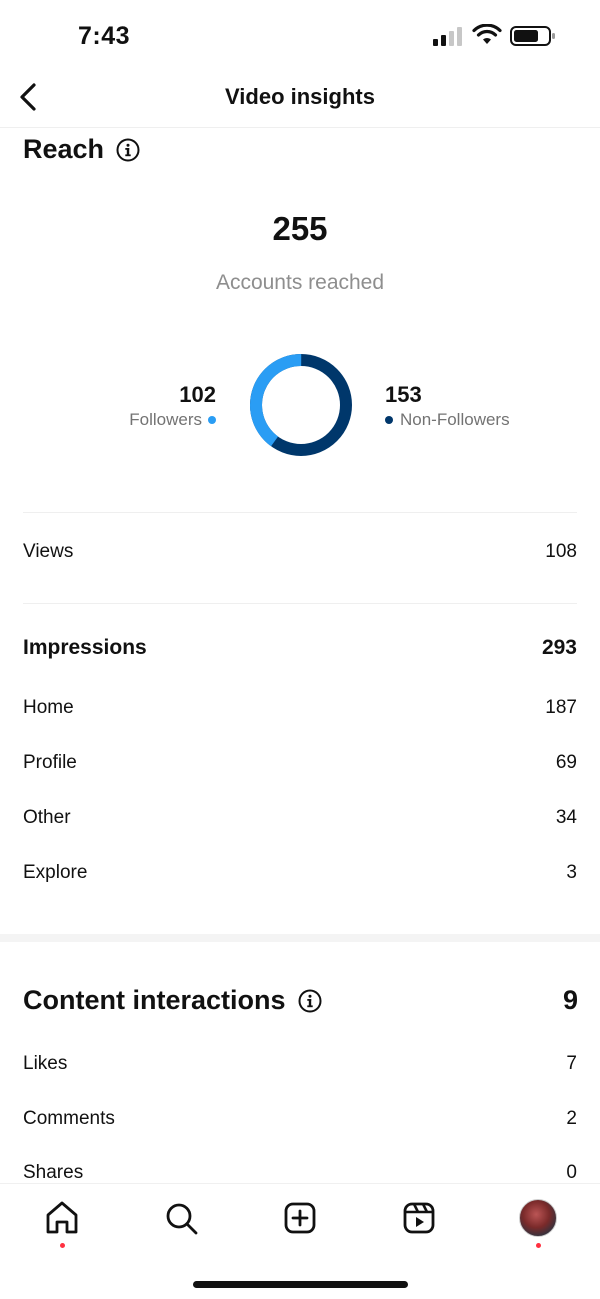 The width and height of the screenshot is (600, 1299). Describe the element at coordinates (50, 762) in the screenshot. I see `row-label: Profile` at that location.